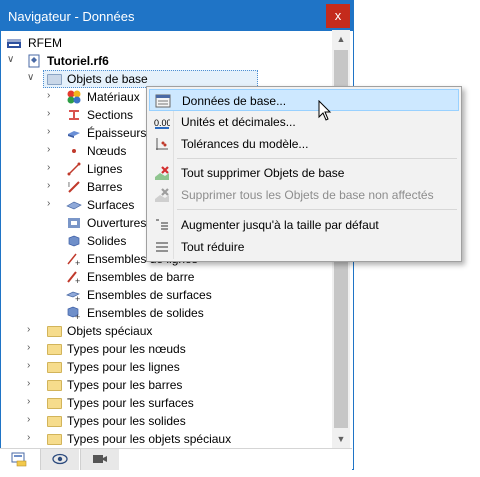 This screenshot has width=480, height=477. I want to click on solid-sets-icon: +, so click(73, 313).